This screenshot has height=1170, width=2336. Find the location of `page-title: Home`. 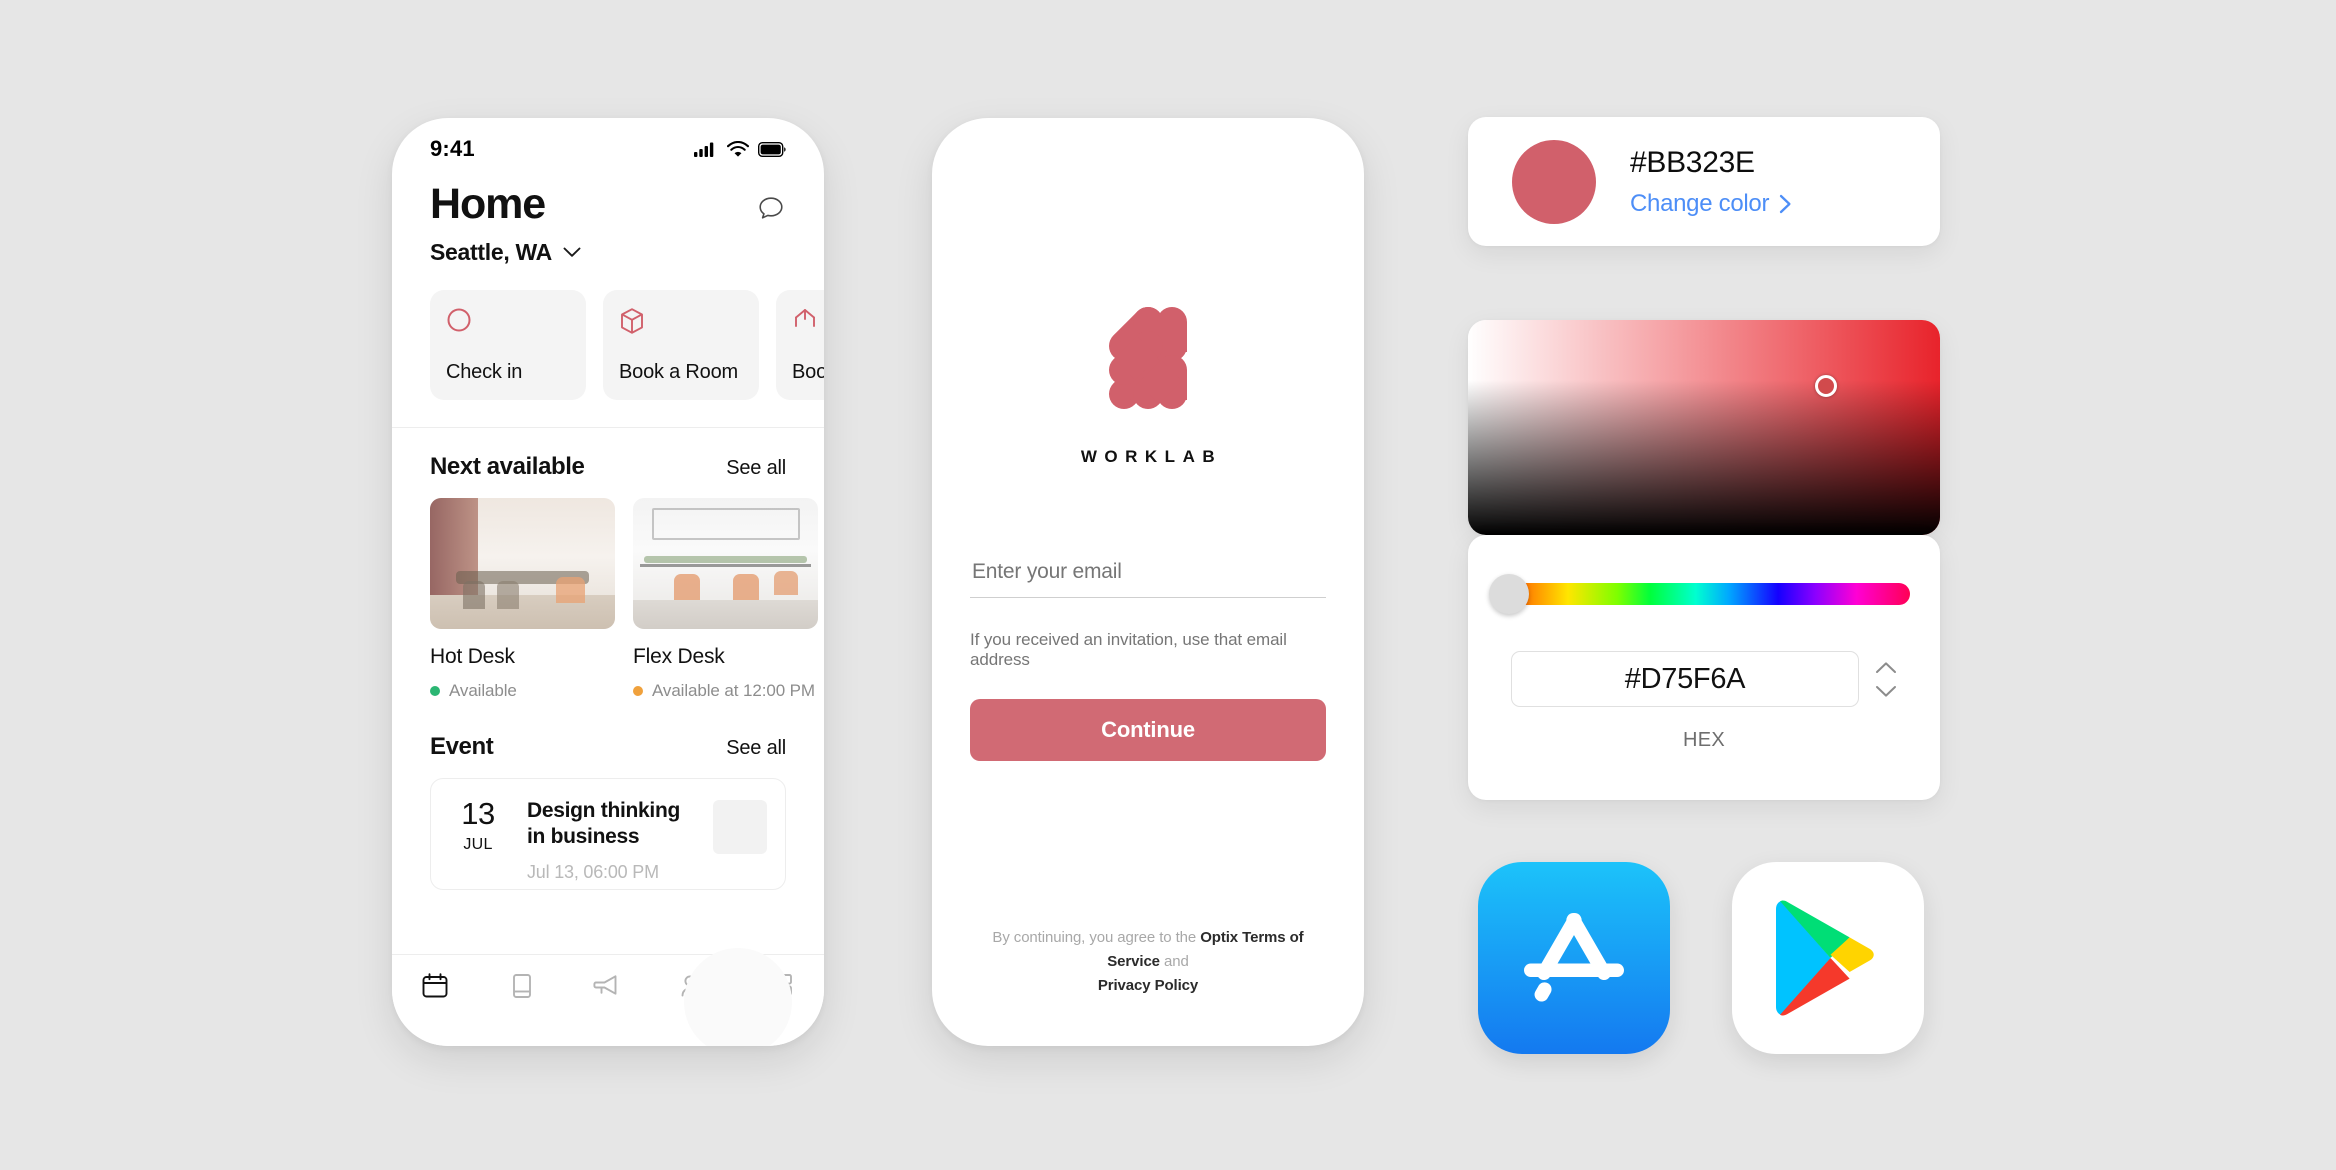

page-title: Home is located at coordinates (488, 204).